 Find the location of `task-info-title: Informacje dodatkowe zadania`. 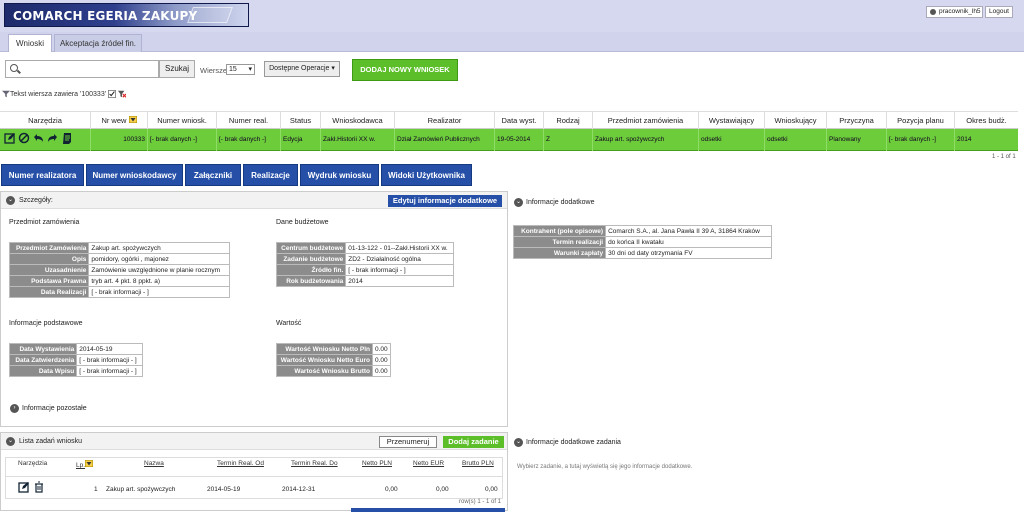

task-info-title: Informacje dodatkowe zadania is located at coordinates (573, 442).